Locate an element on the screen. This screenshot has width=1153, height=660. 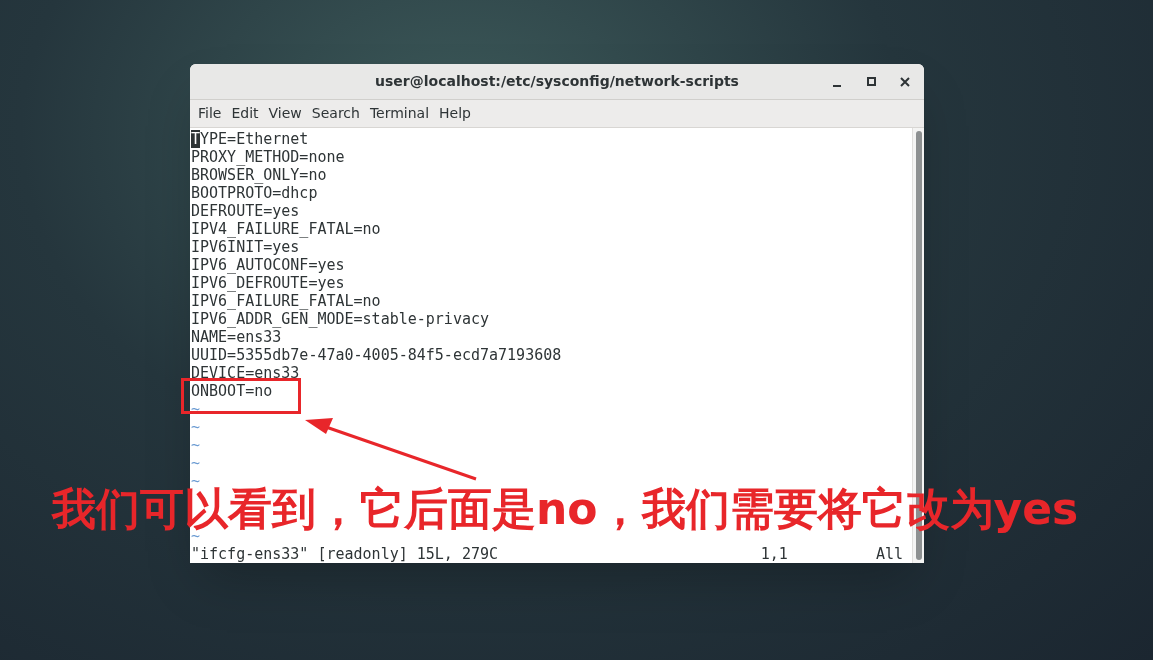
menu-item: View is located at coordinates (285, 113).